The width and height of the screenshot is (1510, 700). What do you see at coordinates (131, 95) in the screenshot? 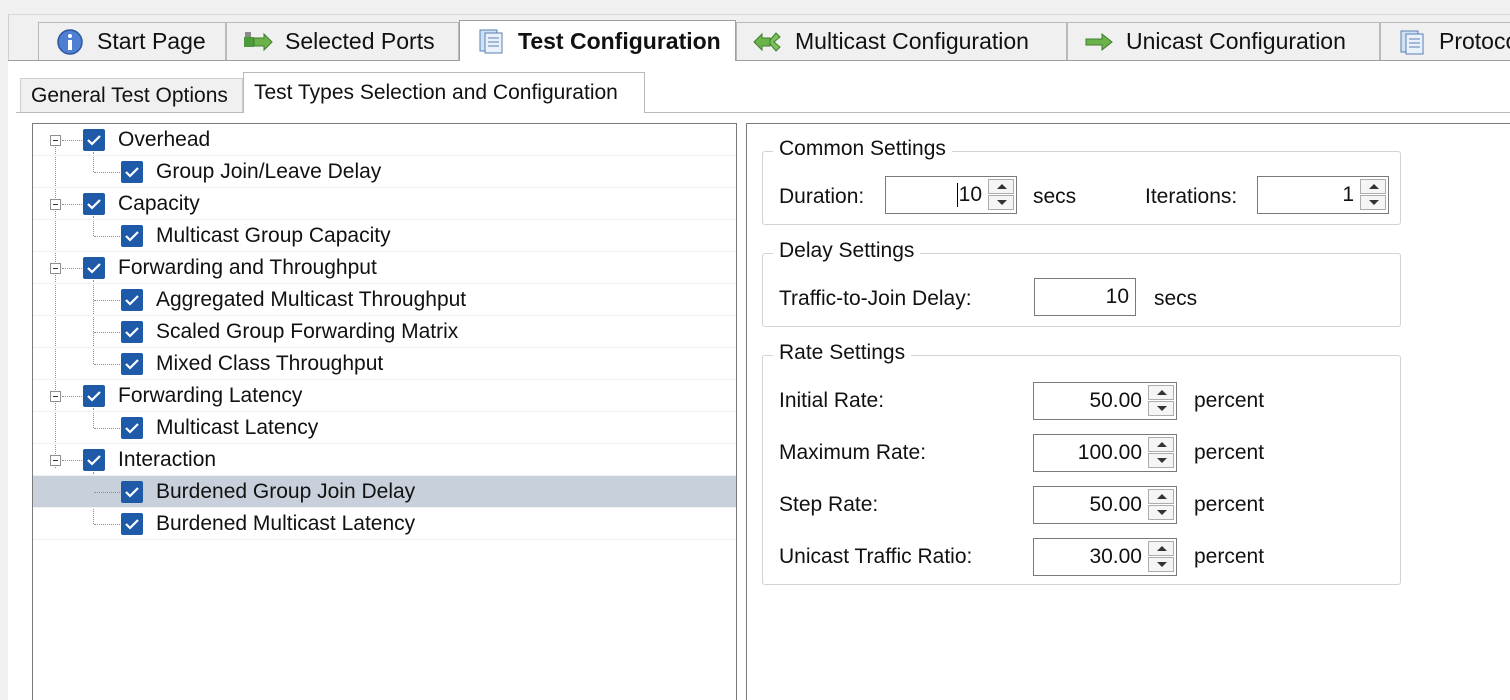
I see `subtab-general-test-options: General Test Options` at bounding box center [131, 95].